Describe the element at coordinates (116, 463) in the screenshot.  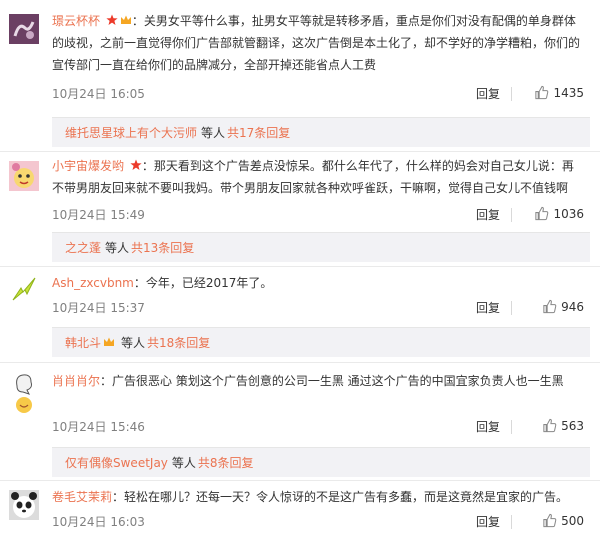
I see `reply-username: 仅有偶像SweetJay` at that location.